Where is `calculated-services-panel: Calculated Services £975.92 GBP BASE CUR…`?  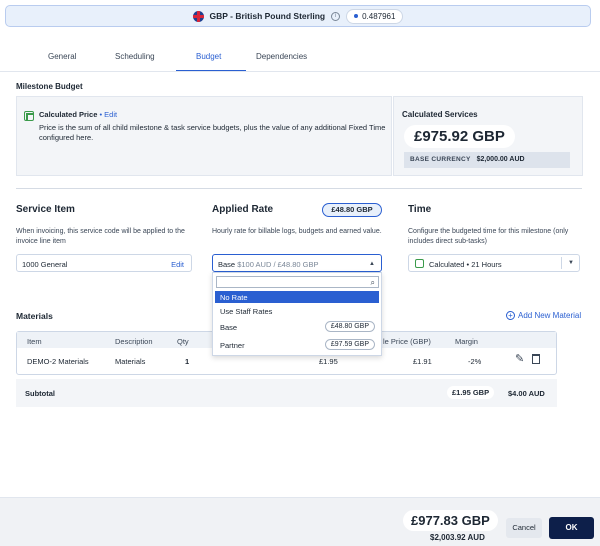 calculated-services-panel: Calculated Services £975.92 GBP BASE CUR… is located at coordinates (488, 136).